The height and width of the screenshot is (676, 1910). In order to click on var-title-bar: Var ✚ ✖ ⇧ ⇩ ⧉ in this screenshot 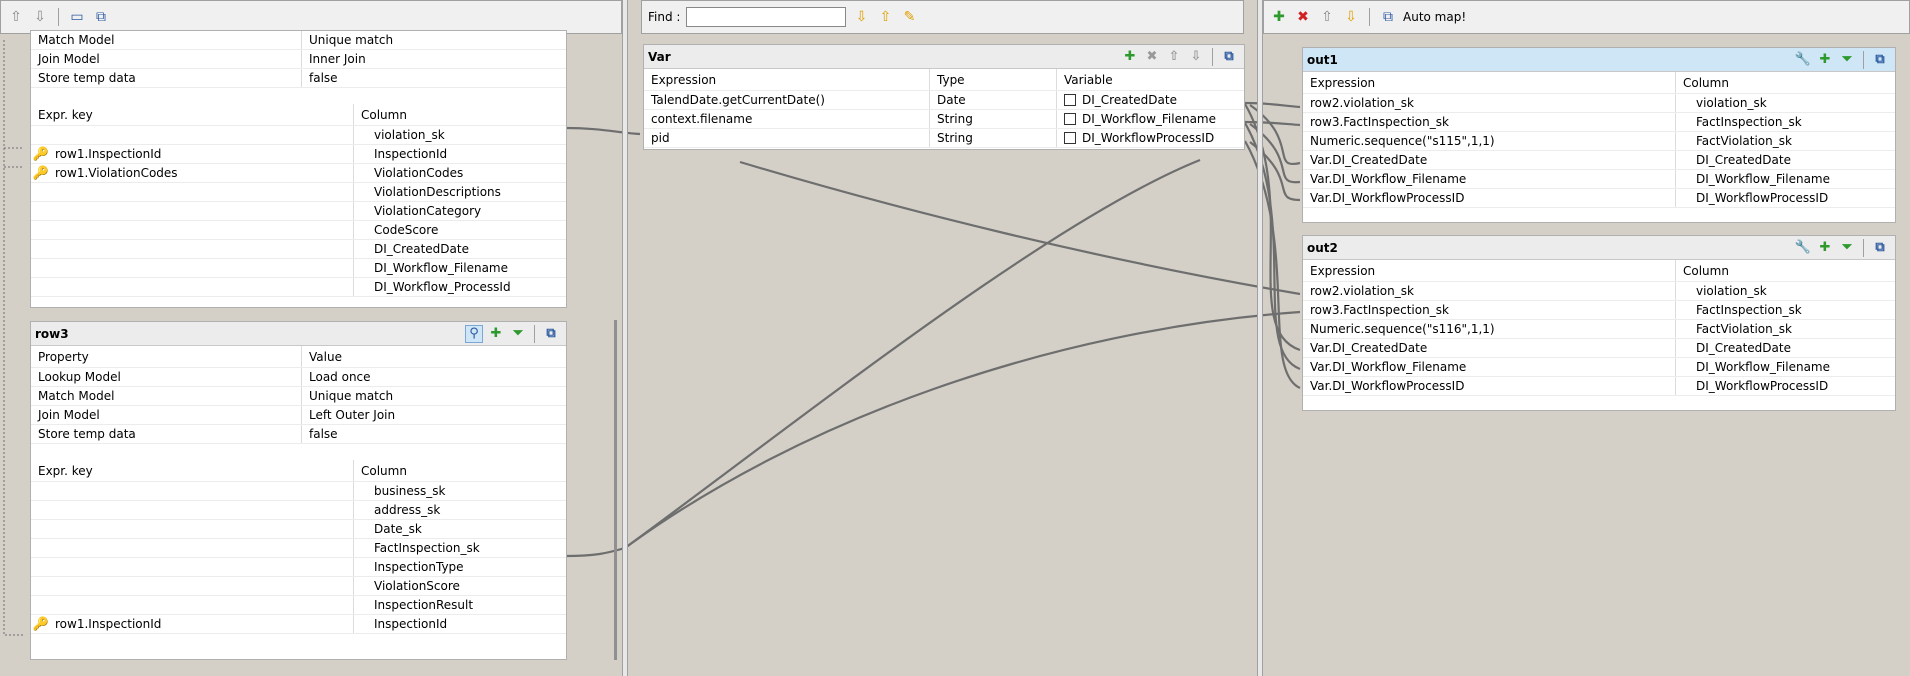, I will do `click(944, 57)`.